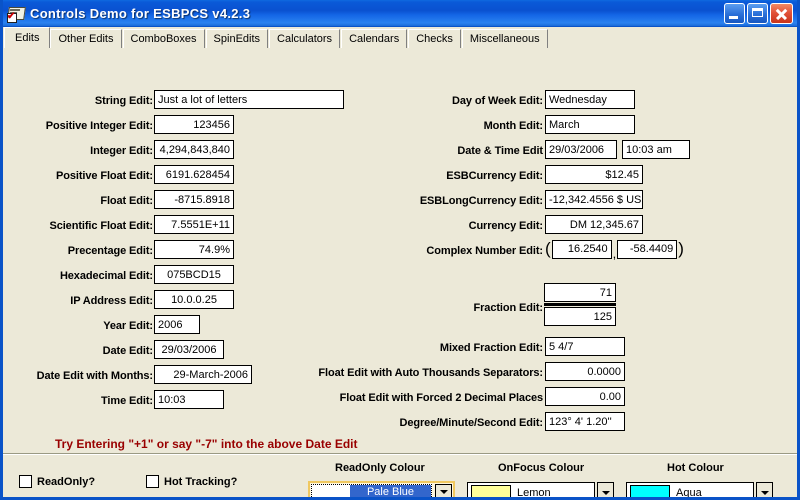 This screenshot has height=500, width=800. I want to click on checkbox-hot-tracking-box, so click(152, 481).